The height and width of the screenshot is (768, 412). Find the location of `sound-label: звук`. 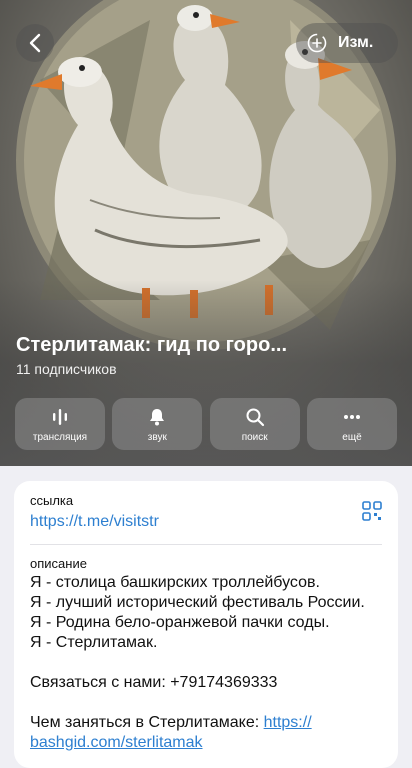

sound-label: звук is located at coordinates (157, 437).